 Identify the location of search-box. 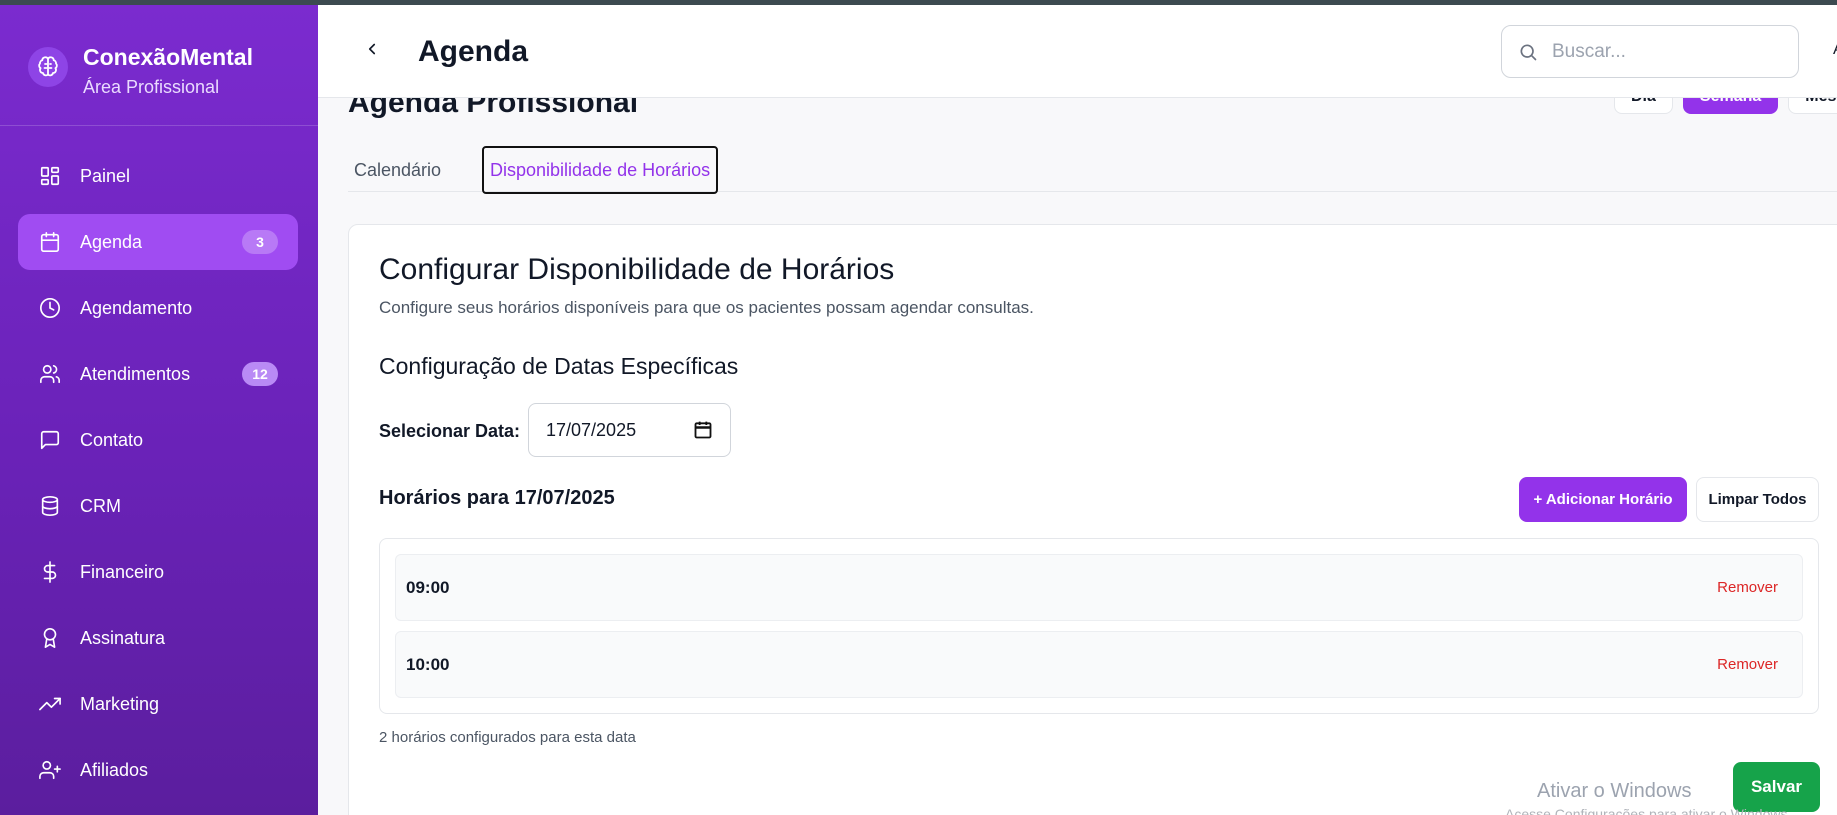
(1650, 51).